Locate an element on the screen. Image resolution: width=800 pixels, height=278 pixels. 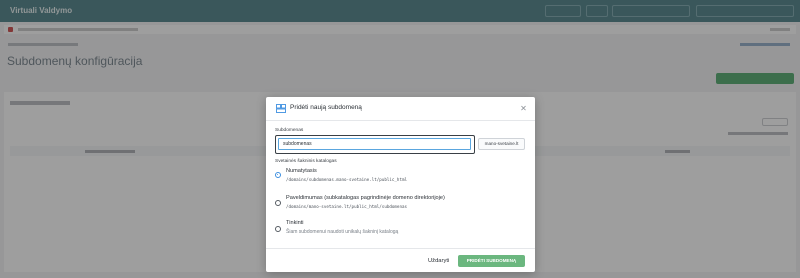
subdomain-field-focus is located at coordinates (375, 144).